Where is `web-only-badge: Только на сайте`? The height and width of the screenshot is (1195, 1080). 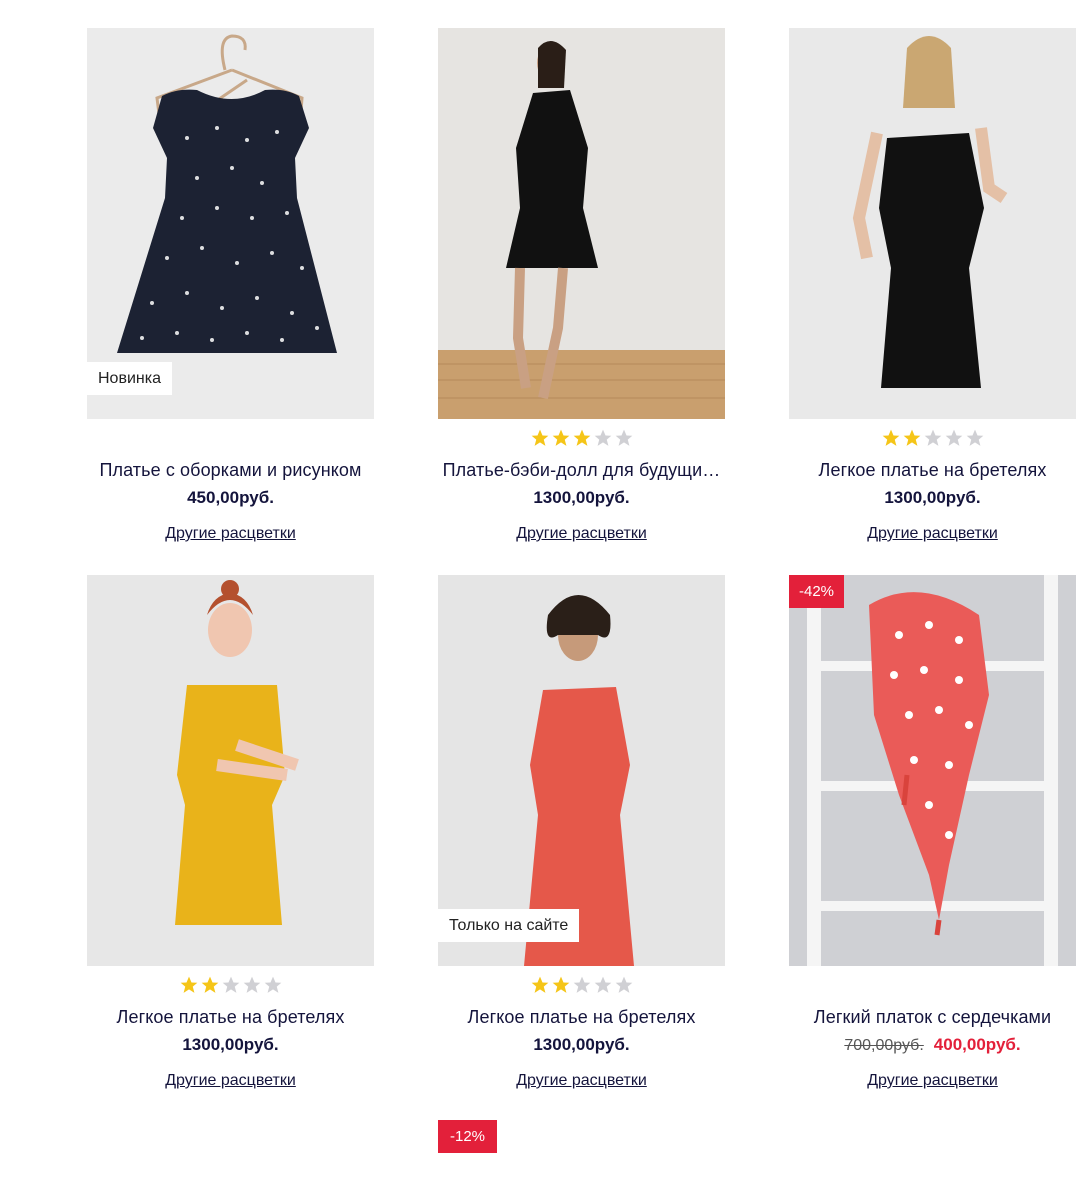 web-only-badge: Только на сайте is located at coordinates (509, 925).